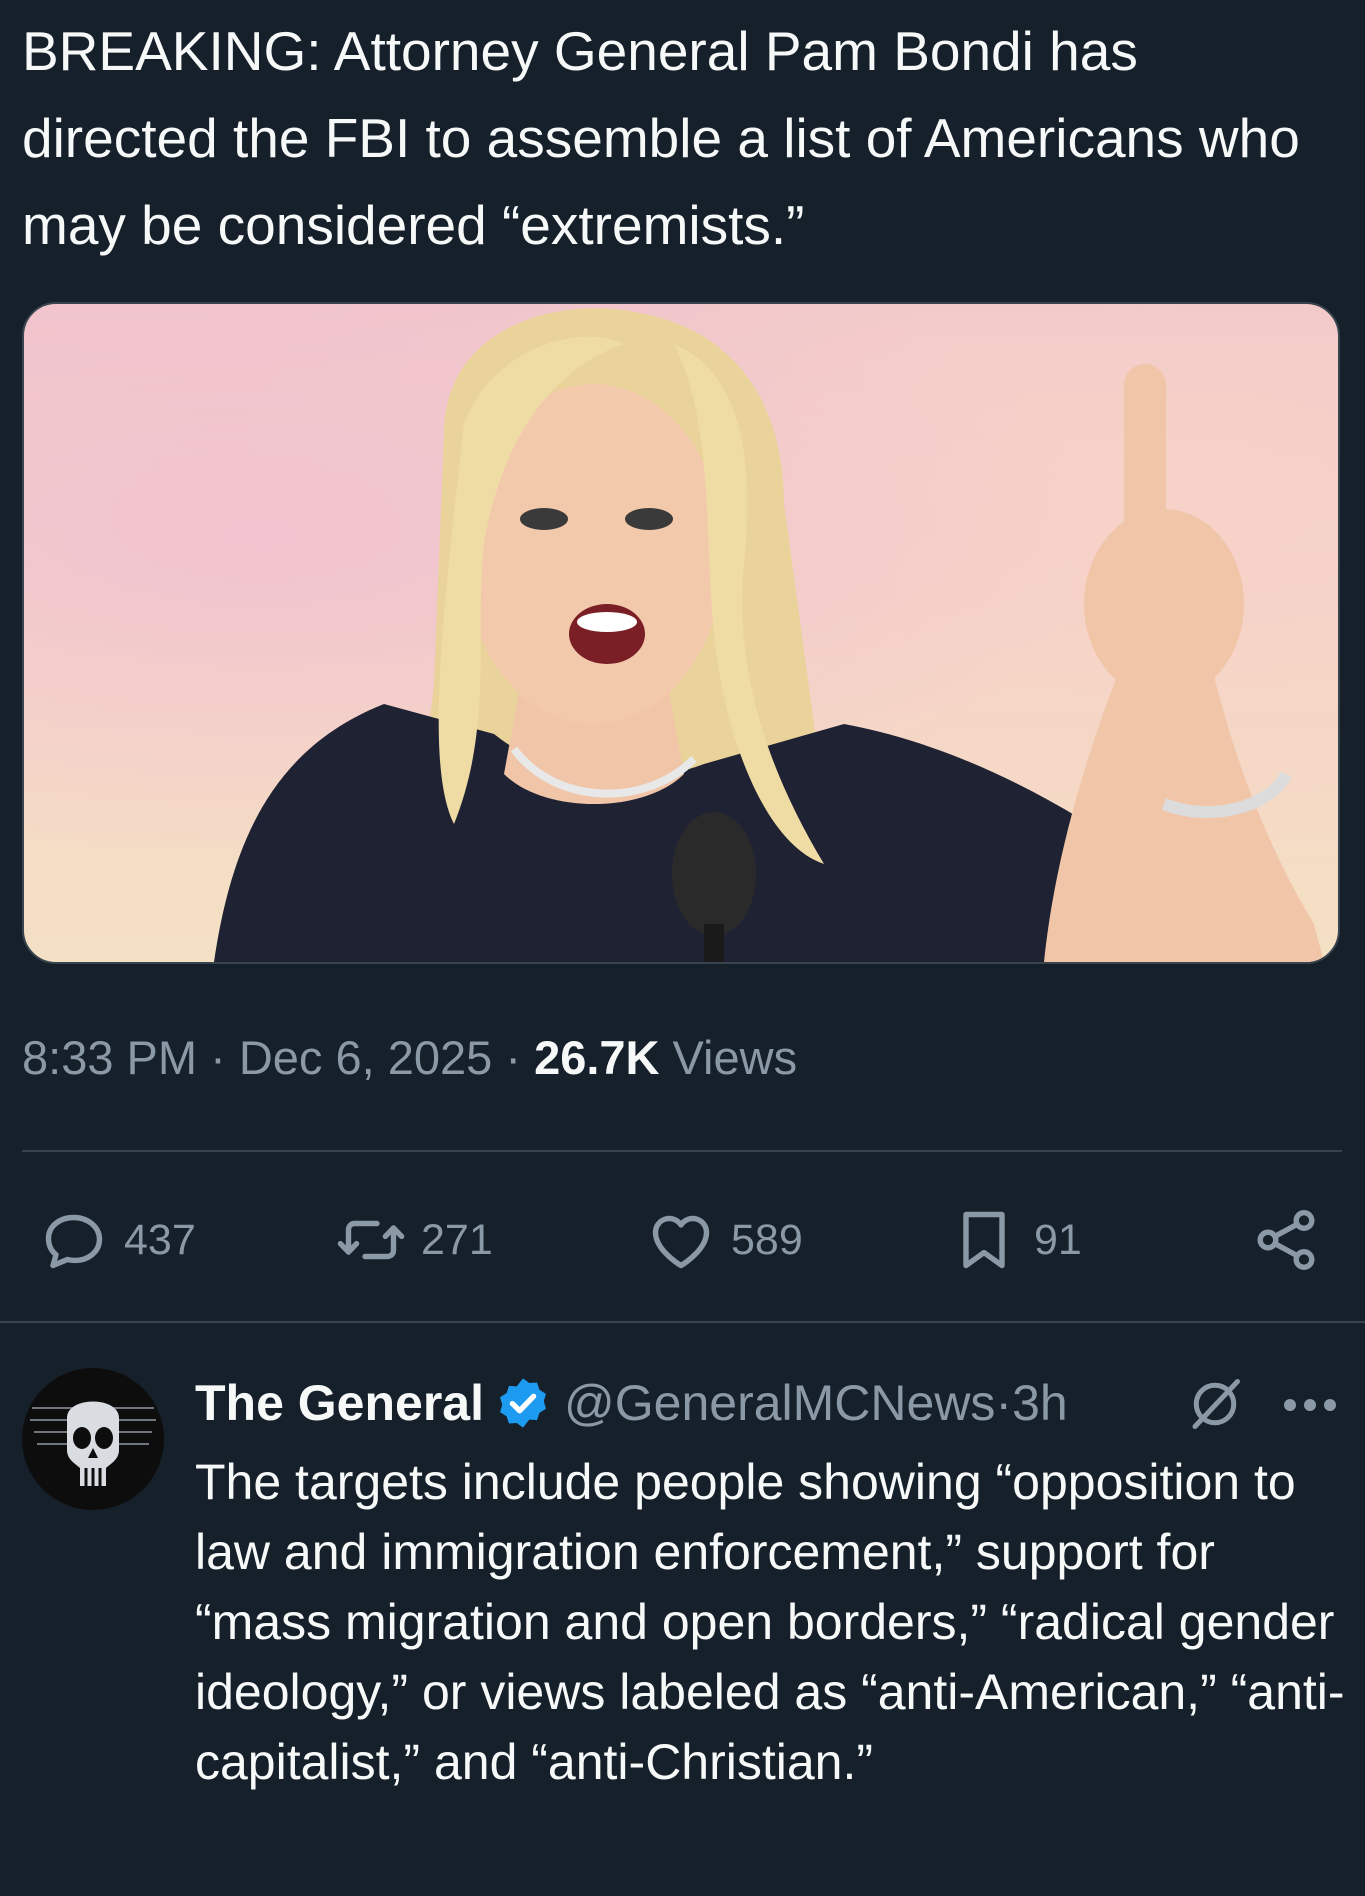  I want to click on reply-count: 437, so click(160, 1239).